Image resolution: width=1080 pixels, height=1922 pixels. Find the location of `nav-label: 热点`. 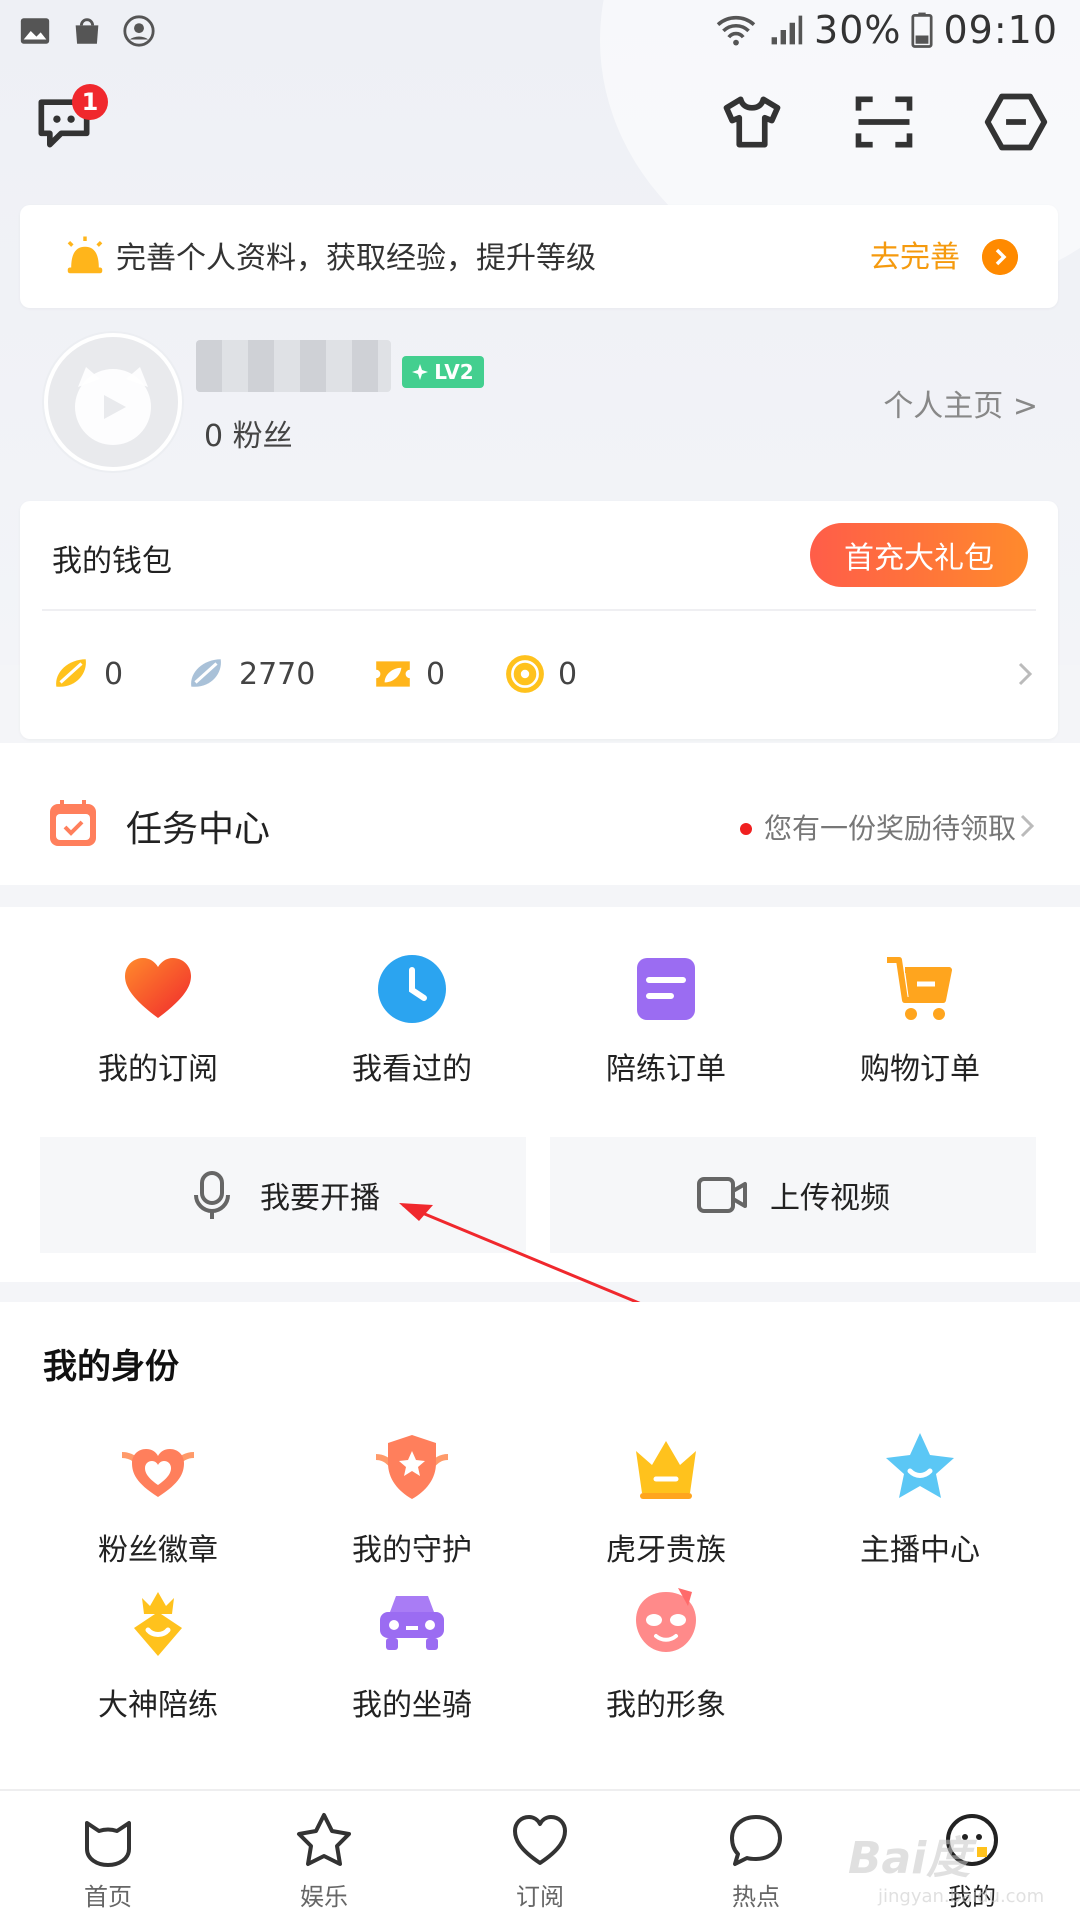

nav-label: 热点 is located at coordinates (756, 1897).